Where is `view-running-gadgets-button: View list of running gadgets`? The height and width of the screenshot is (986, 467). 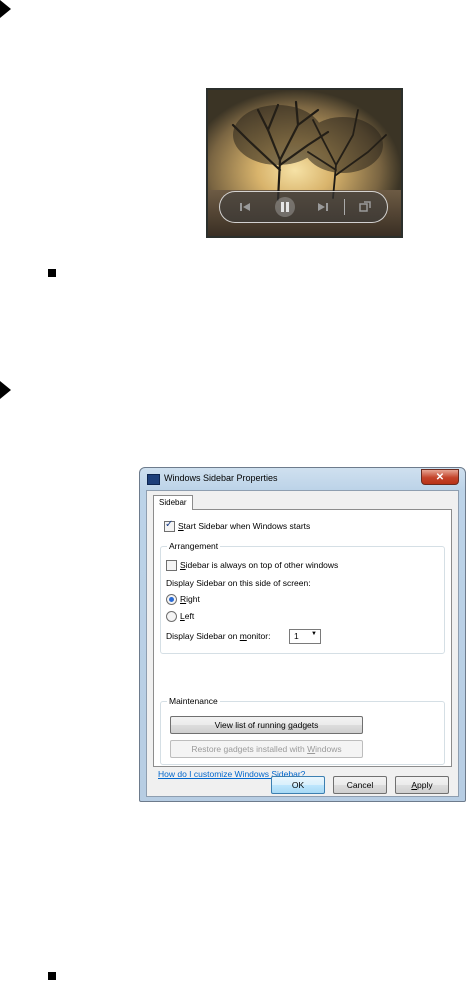
view-running-gadgets-button: View list of running gadgets is located at coordinates (266, 725).